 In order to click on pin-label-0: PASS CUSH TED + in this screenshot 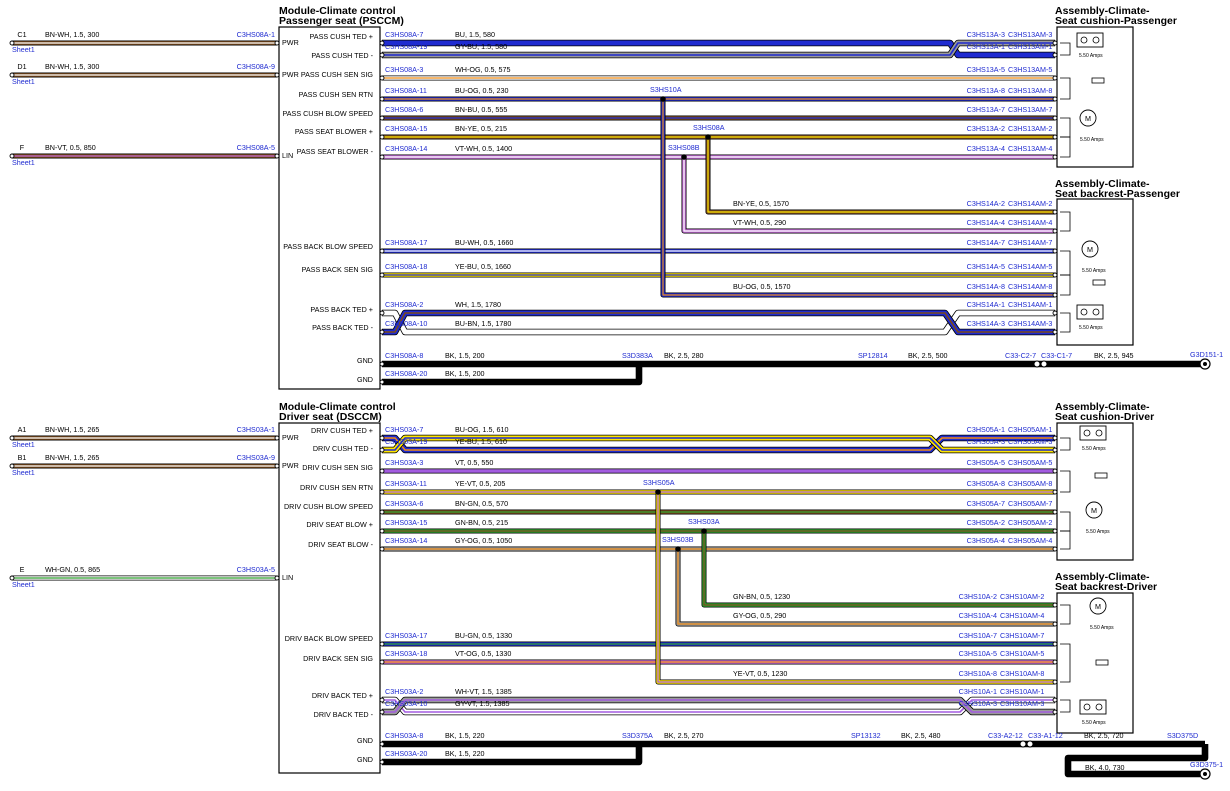, I will do `click(341, 36)`.